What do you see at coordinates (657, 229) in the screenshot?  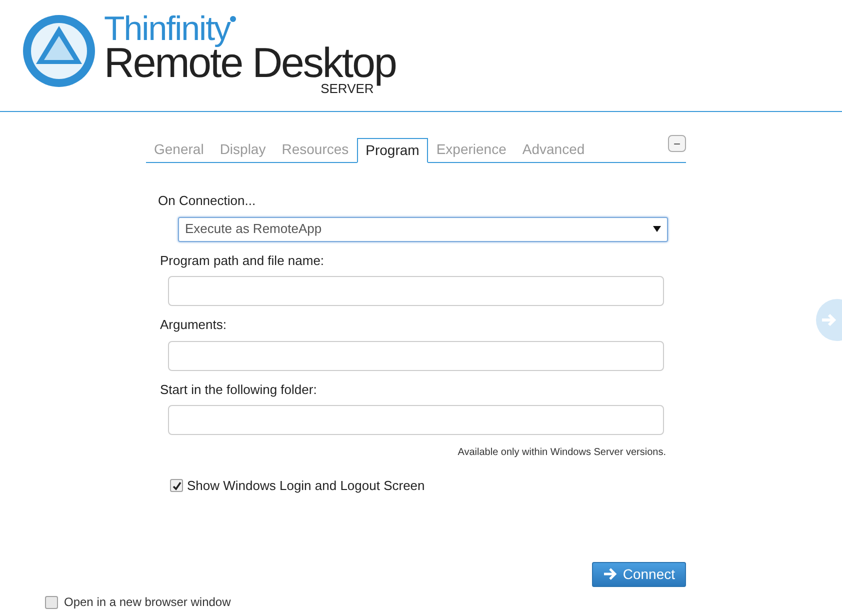 I see `dropdown-arrow-icon` at bounding box center [657, 229].